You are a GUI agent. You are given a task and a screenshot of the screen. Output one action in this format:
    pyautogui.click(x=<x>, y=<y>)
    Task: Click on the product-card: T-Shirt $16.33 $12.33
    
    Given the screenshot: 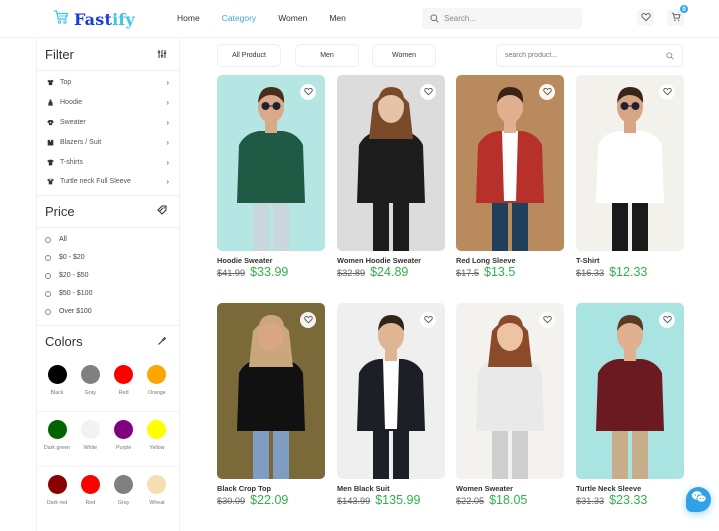 What is the action you would take?
    pyautogui.click(x=630, y=177)
    